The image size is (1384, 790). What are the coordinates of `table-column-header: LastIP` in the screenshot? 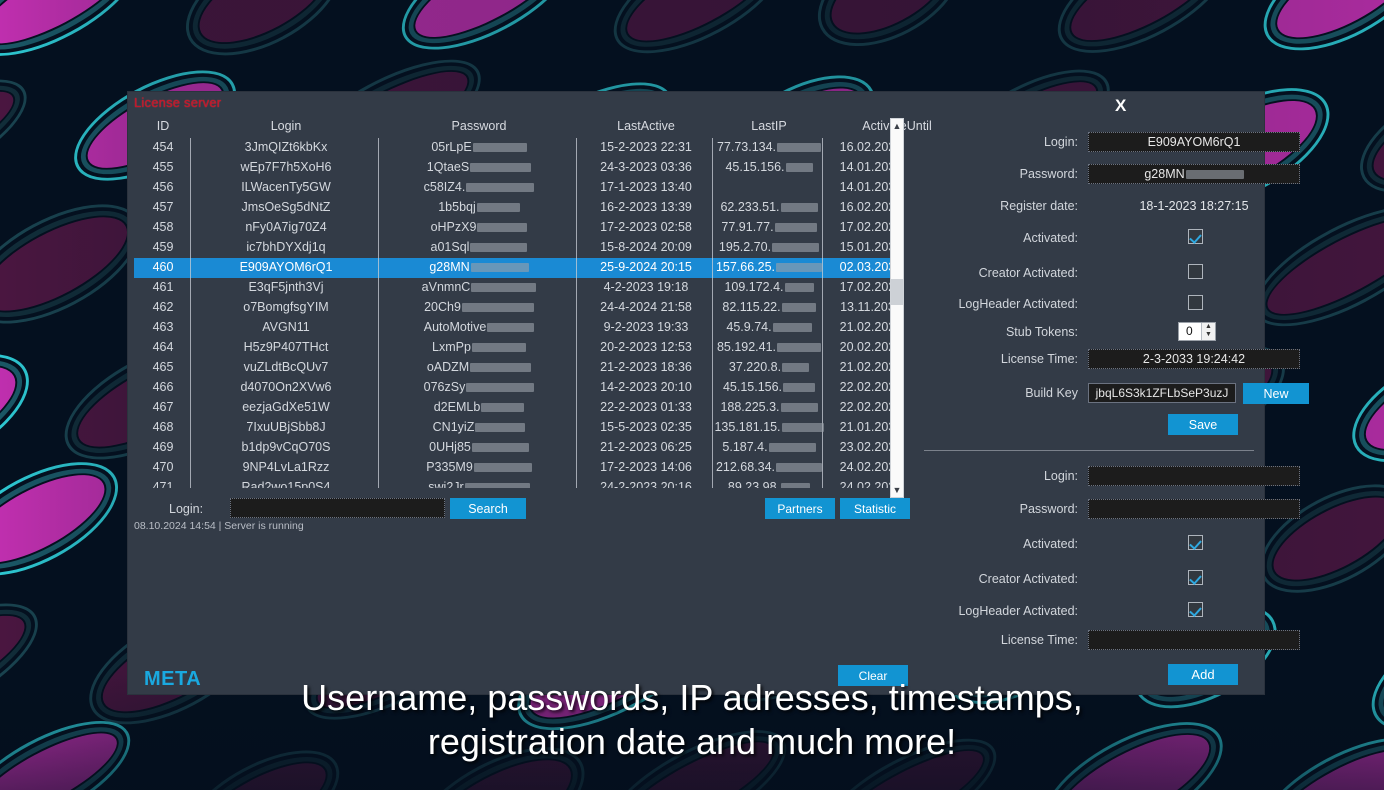 It's located at (769, 126).